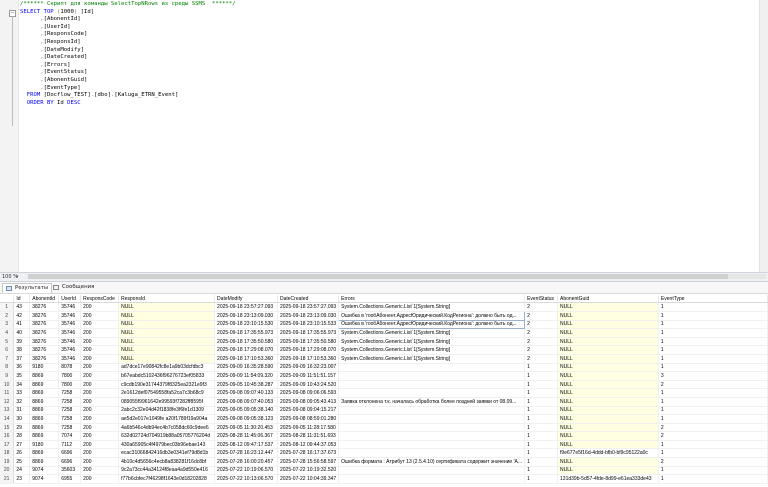  I want to click on table-cell: 2025-08-12 09:47:17.537, so click(246, 445).